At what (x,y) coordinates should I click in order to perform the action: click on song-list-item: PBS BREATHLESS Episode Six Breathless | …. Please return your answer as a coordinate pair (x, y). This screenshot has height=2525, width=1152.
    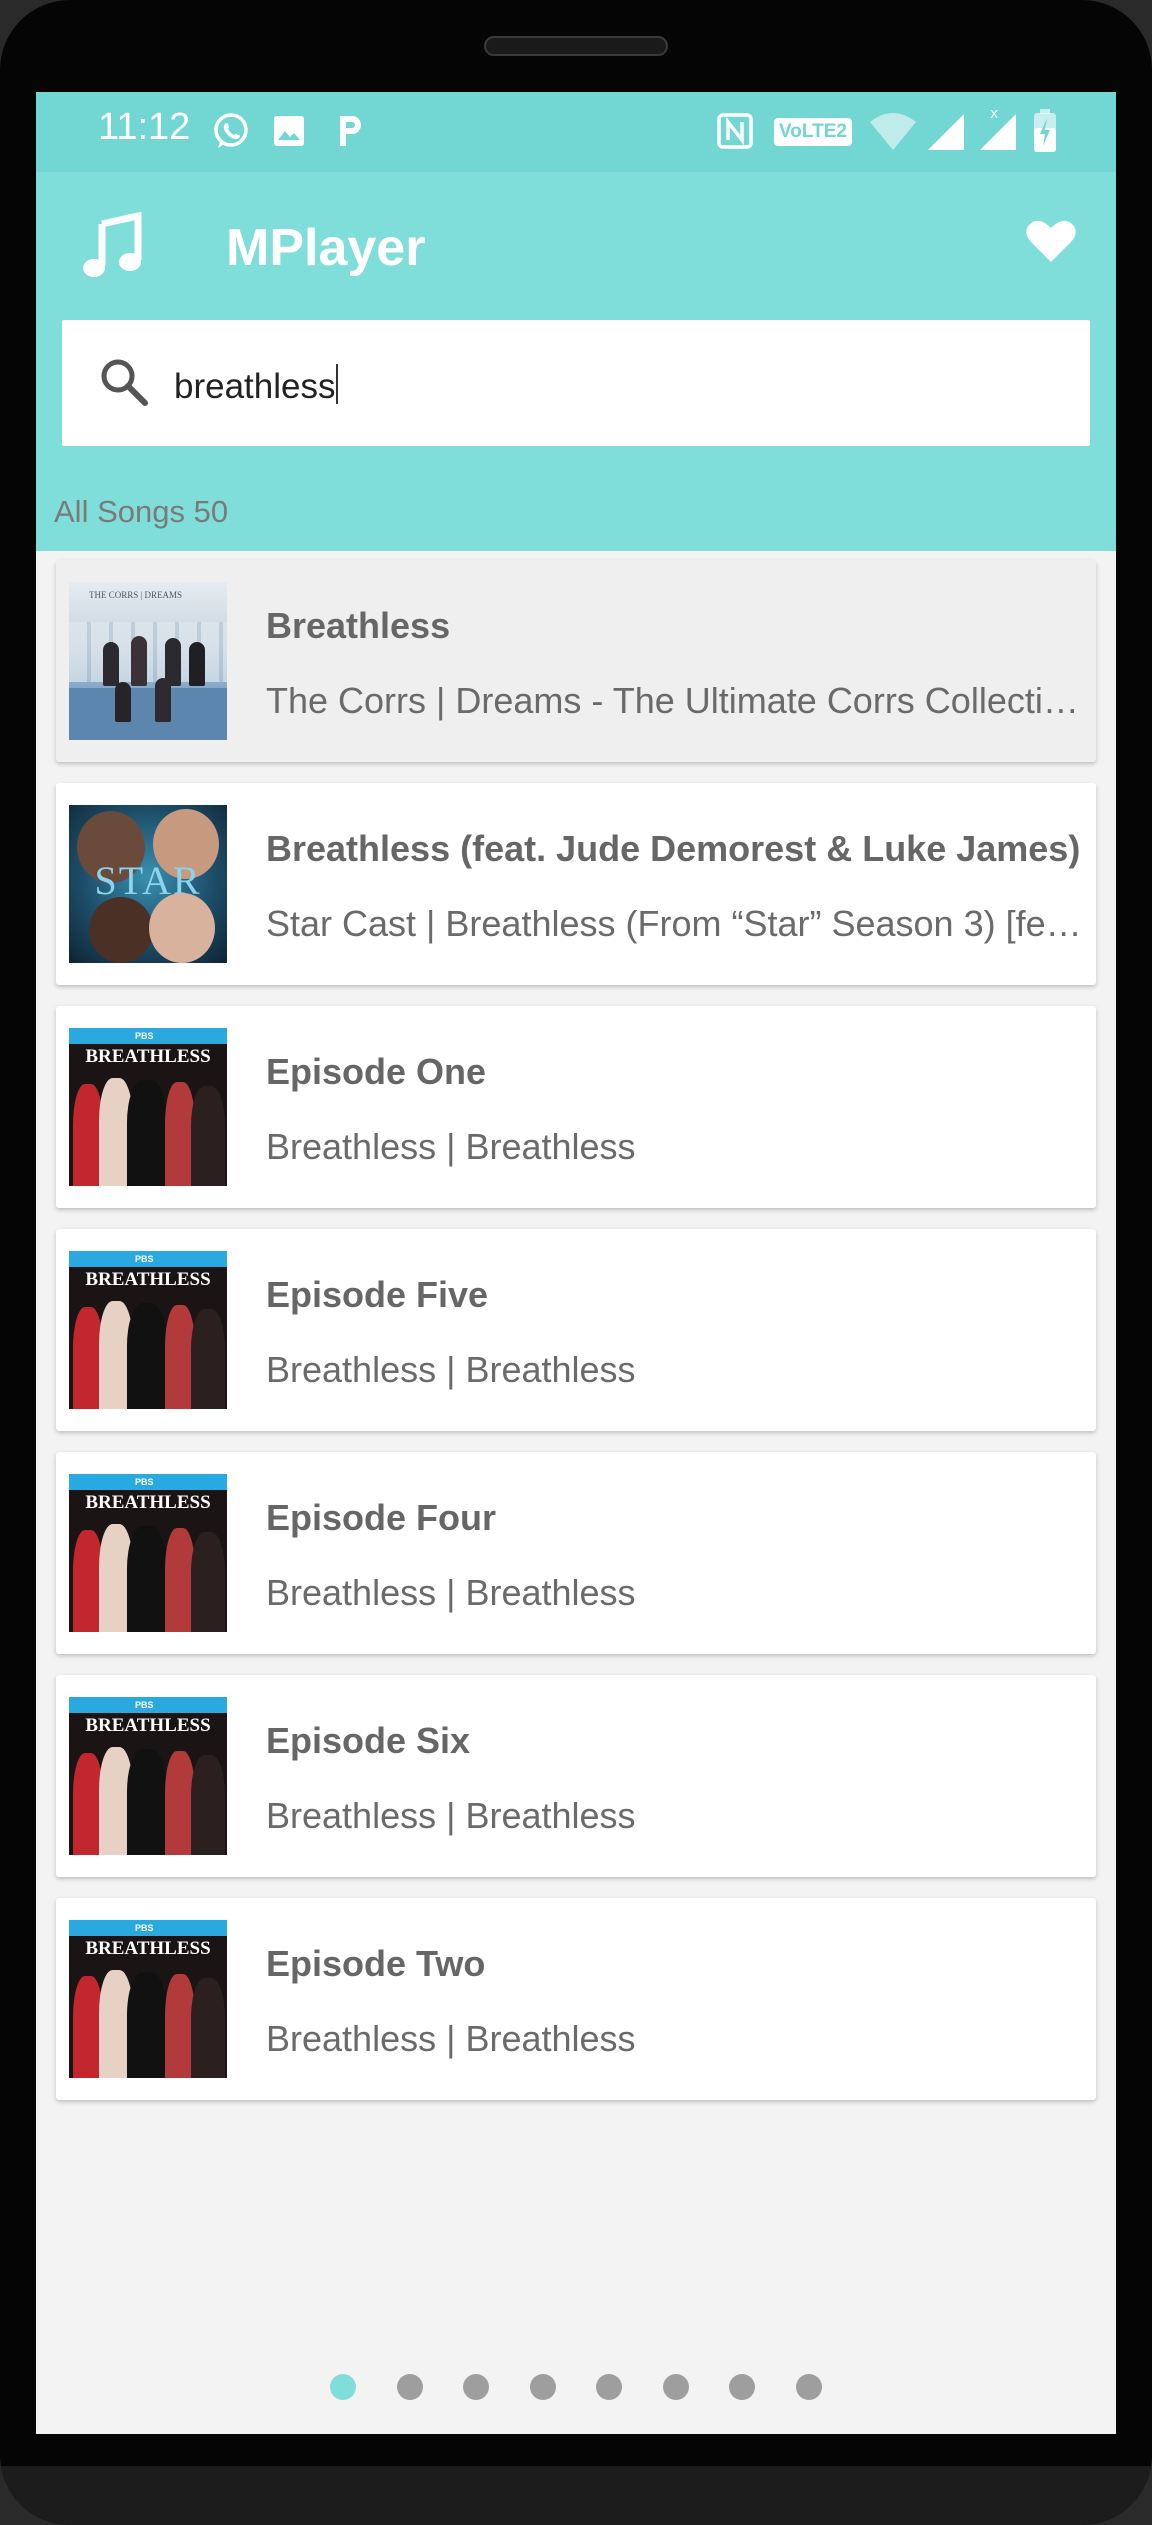
    Looking at the image, I should click on (576, 1776).